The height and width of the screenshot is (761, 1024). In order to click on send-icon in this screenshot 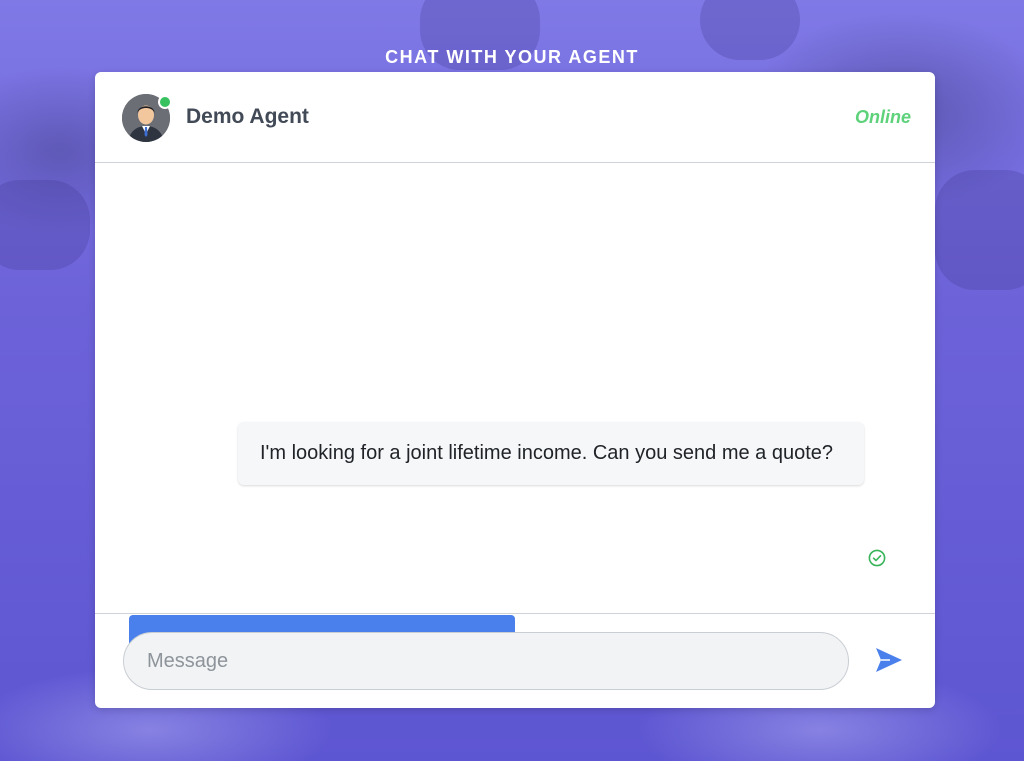, I will do `click(889, 662)`.